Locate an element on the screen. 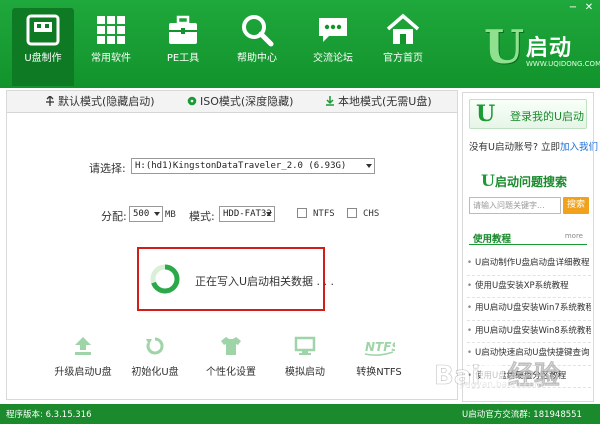  partition-value: 500 is located at coordinates (141, 214).